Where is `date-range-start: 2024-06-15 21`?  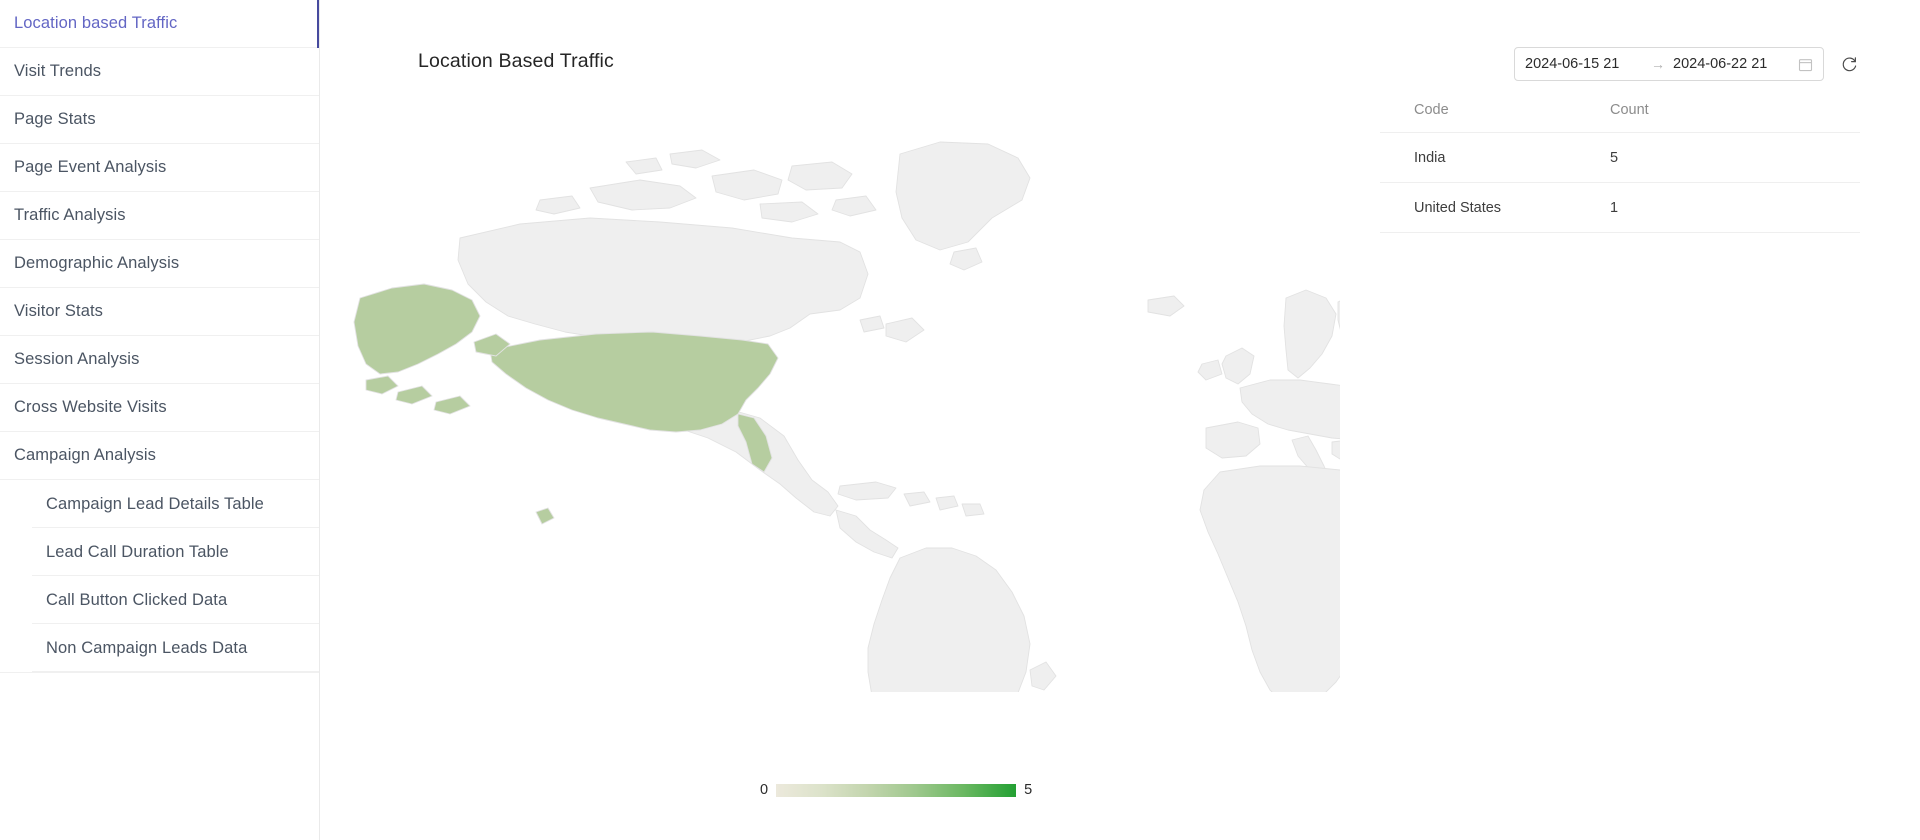 date-range-start: 2024-06-15 21 is located at coordinates (1584, 64).